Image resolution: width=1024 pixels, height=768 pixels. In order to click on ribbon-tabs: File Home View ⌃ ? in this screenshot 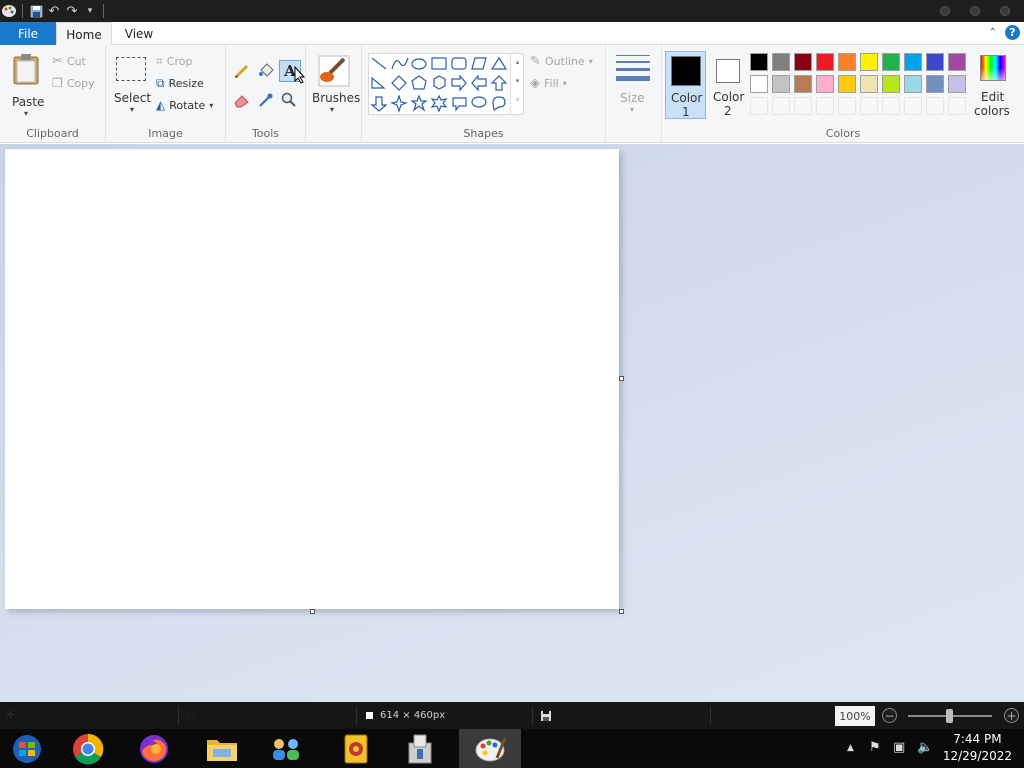, I will do `click(512, 34)`.